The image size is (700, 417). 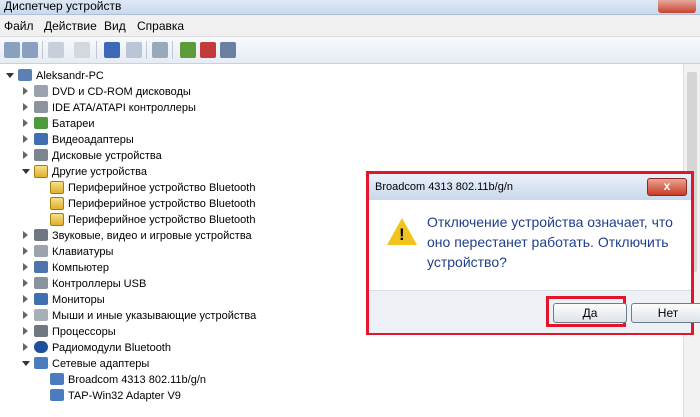 I want to click on scan-hardware-icon, so click(x=160, y=50).